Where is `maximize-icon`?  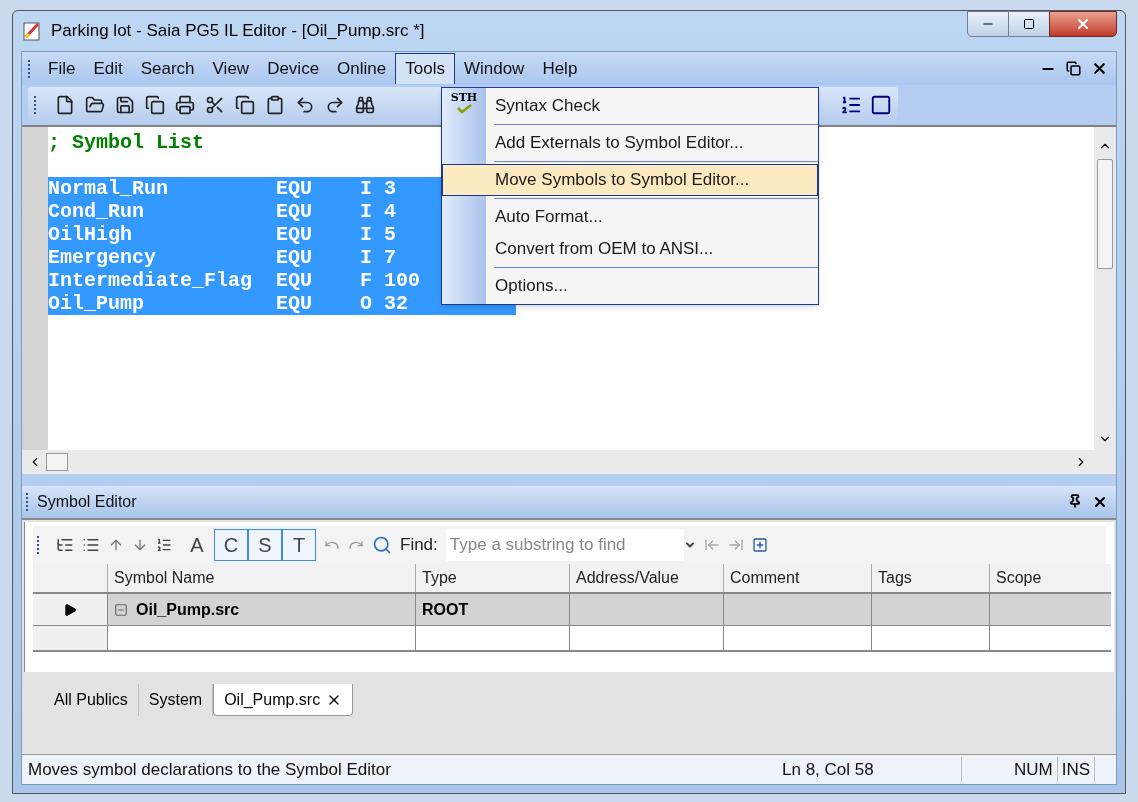
maximize-icon is located at coordinates (1029, 24).